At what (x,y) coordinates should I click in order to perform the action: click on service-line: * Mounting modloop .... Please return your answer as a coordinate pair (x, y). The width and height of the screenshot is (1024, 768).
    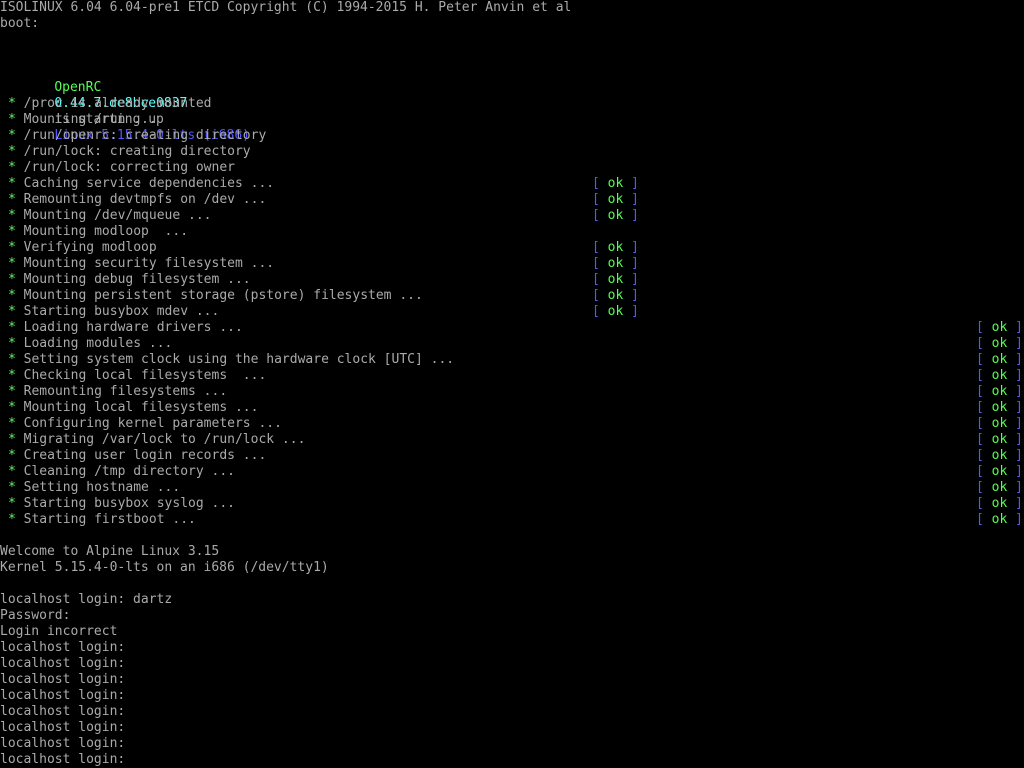
    Looking at the image, I should click on (98, 232).